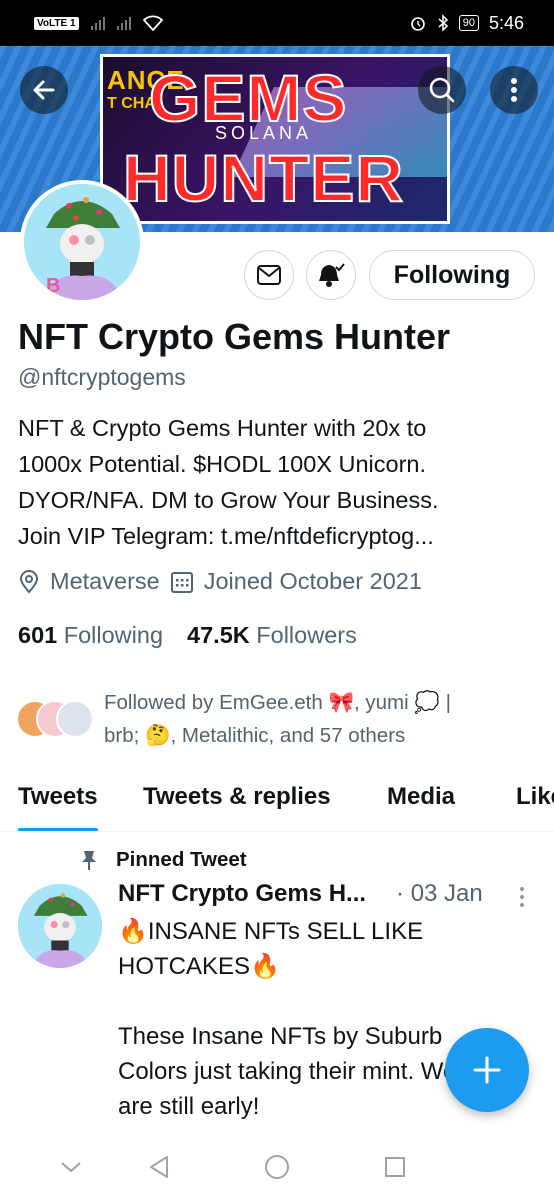 This screenshot has height=1200, width=554. I want to click on followed-by-line: brb; 🤔, Metalithic, and 57 others, so click(255, 735).